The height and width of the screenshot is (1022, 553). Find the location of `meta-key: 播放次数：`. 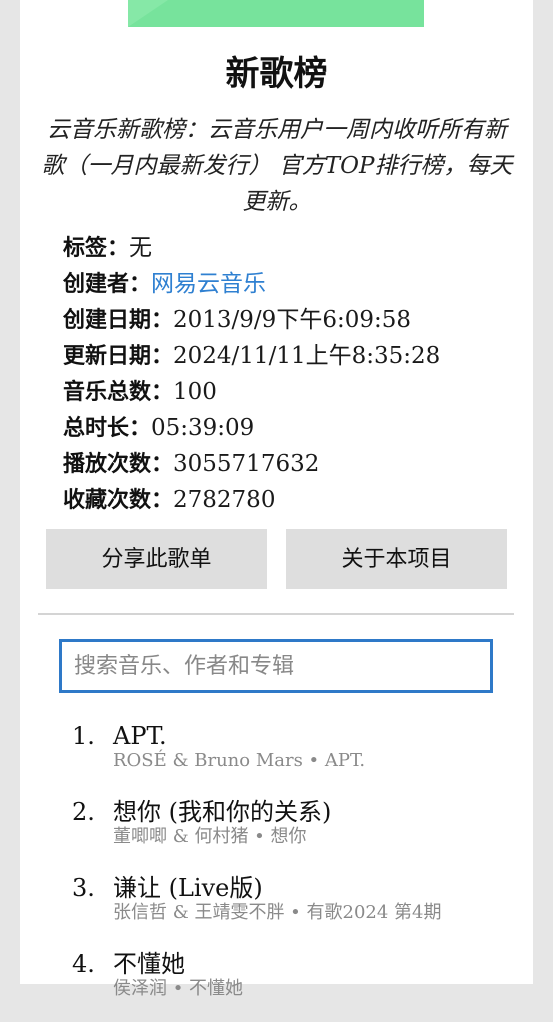

meta-key: 播放次数： is located at coordinates (118, 464).